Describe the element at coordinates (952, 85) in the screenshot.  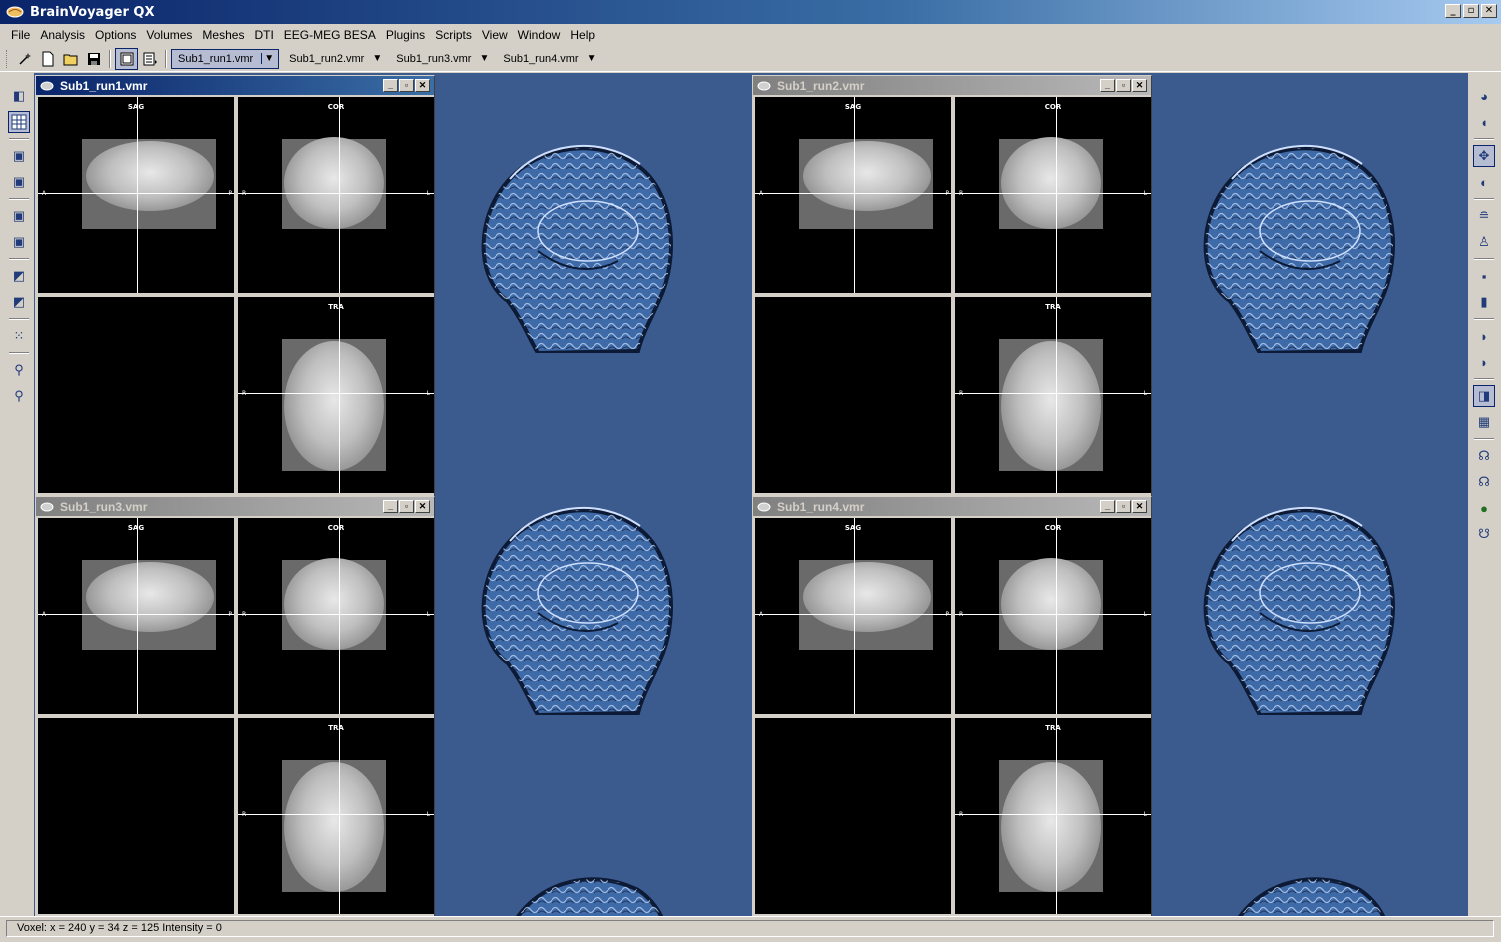
I see `child-title-bar: Sub1_run2.vmr _ ▫ ✕` at that location.